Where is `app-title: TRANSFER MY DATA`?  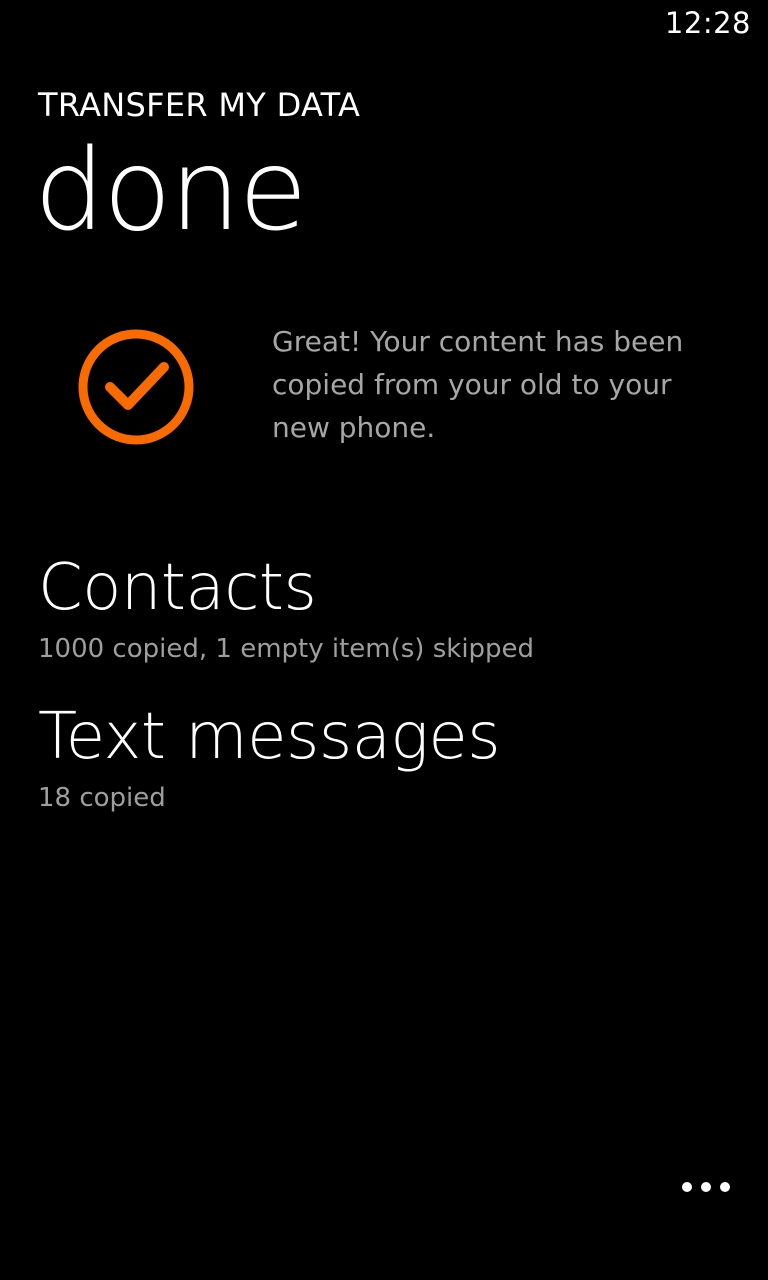
app-title: TRANSFER MY DATA is located at coordinates (199, 105).